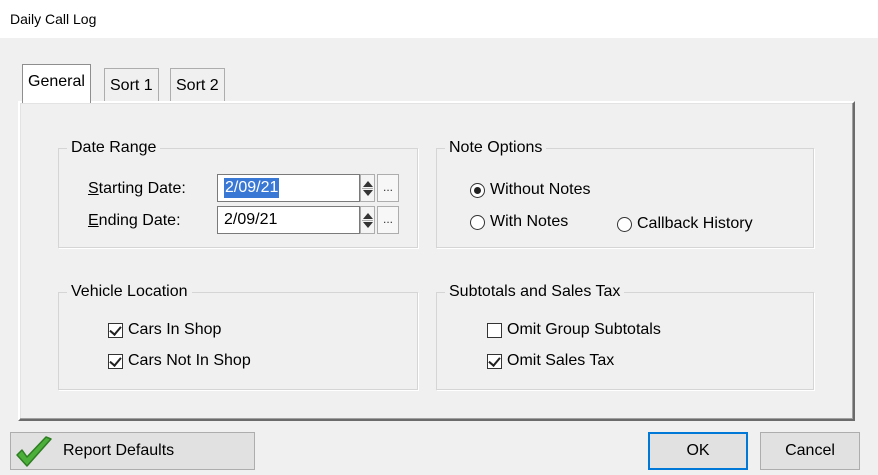 The height and width of the screenshot is (475, 878). I want to click on window-title: Daily Call Log, so click(53, 19).